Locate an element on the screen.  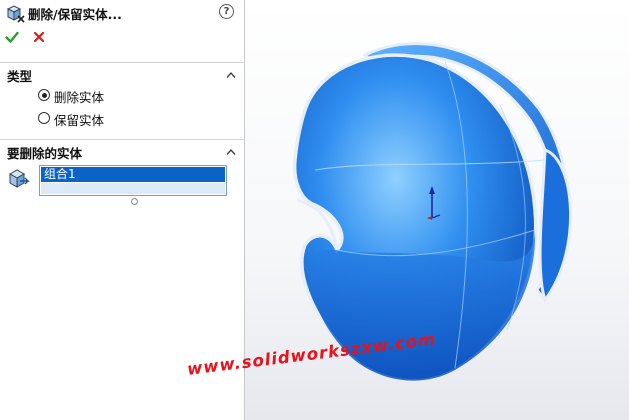
help-icon: ? is located at coordinates (226, 11).